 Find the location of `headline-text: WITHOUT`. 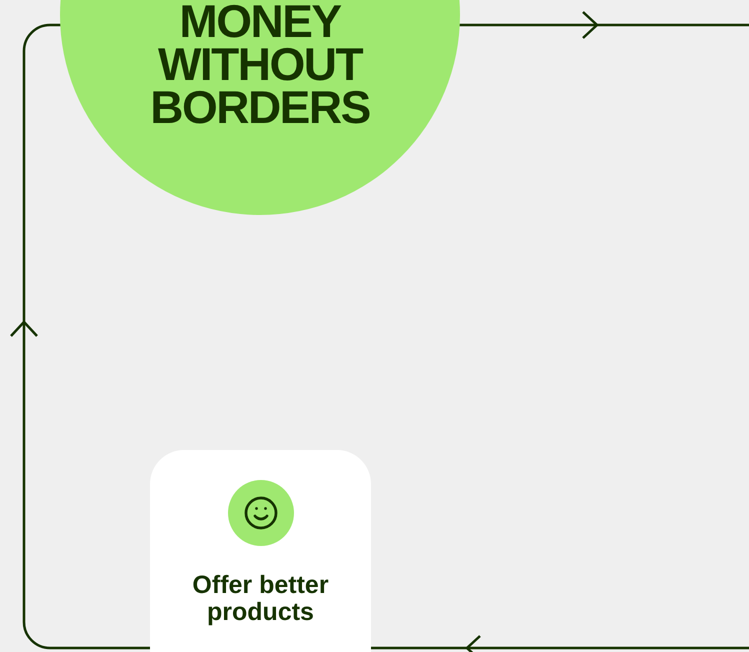

headline-text: WITHOUT is located at coordinates (260, 64).